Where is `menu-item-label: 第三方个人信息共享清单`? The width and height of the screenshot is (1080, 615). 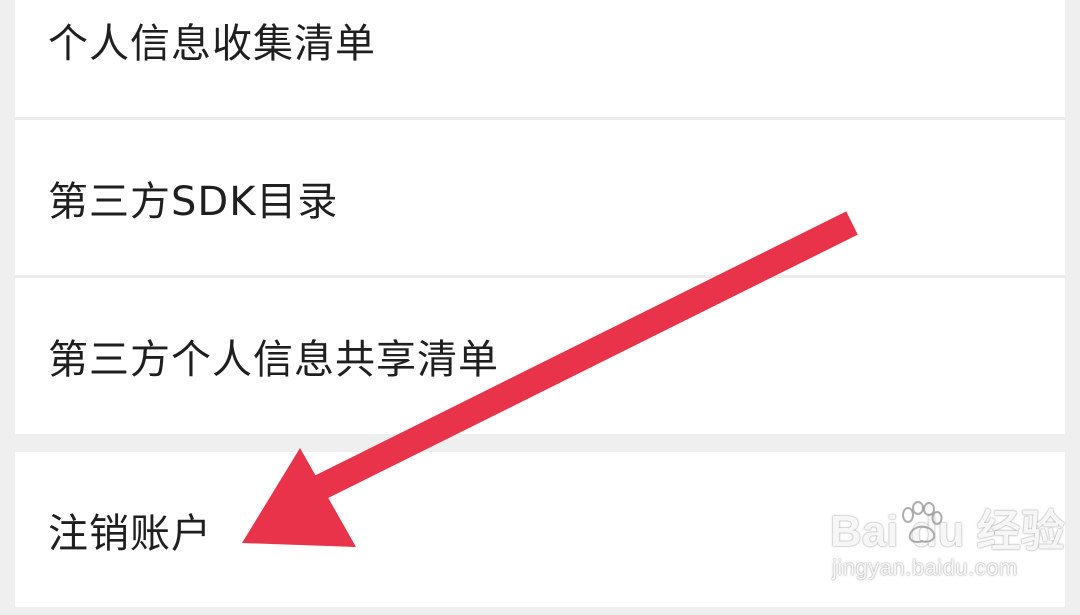
menu-item-label: 第三方个人信息共享清单 is located at coordinates (273, 360).